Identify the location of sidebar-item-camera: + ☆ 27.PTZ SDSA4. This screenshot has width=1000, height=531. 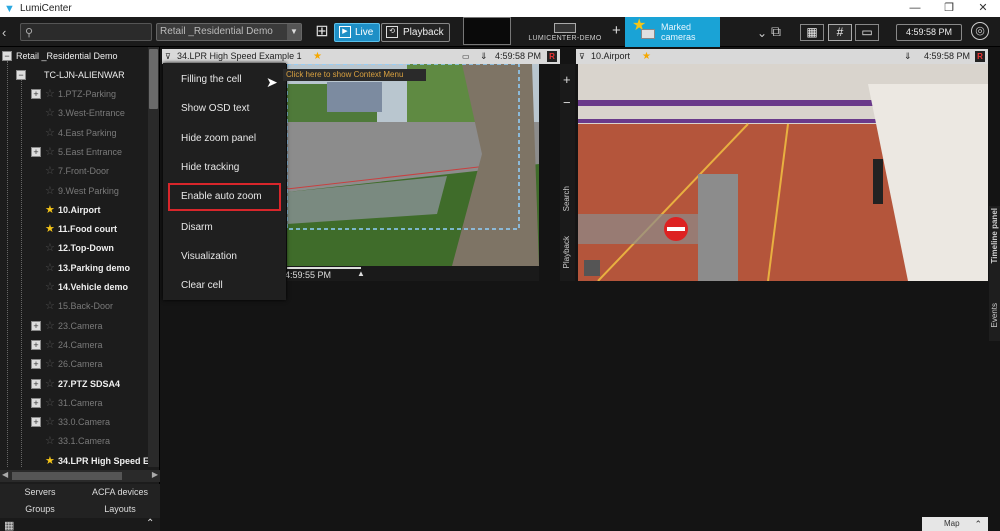
(74, 384).